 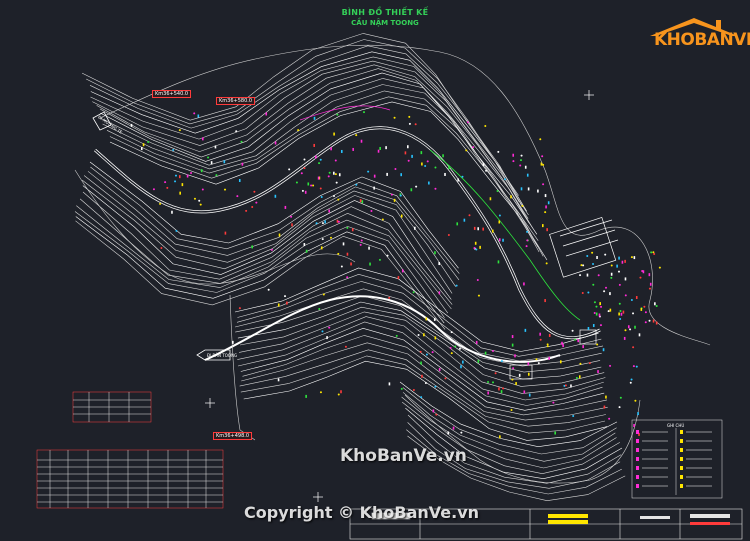 I want to click on drawing-title: BÌNH ĐỒ THIẾT KẾ CẦU NẬM TOONG, so click(x=385, y=17).